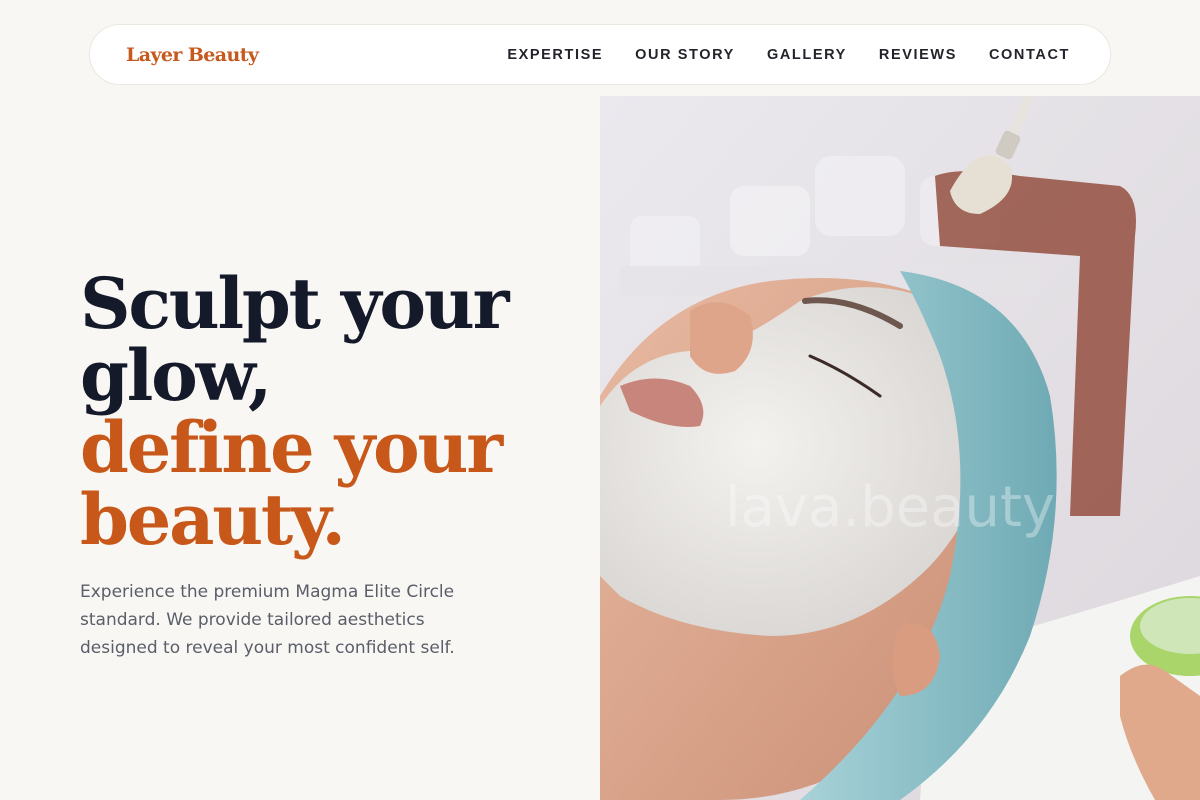 This screenshot has width=1200, height=800. Describe the element at coordinates (291, 447) in the screenshot. I see `headline-accent-line-1: define your` at that location.